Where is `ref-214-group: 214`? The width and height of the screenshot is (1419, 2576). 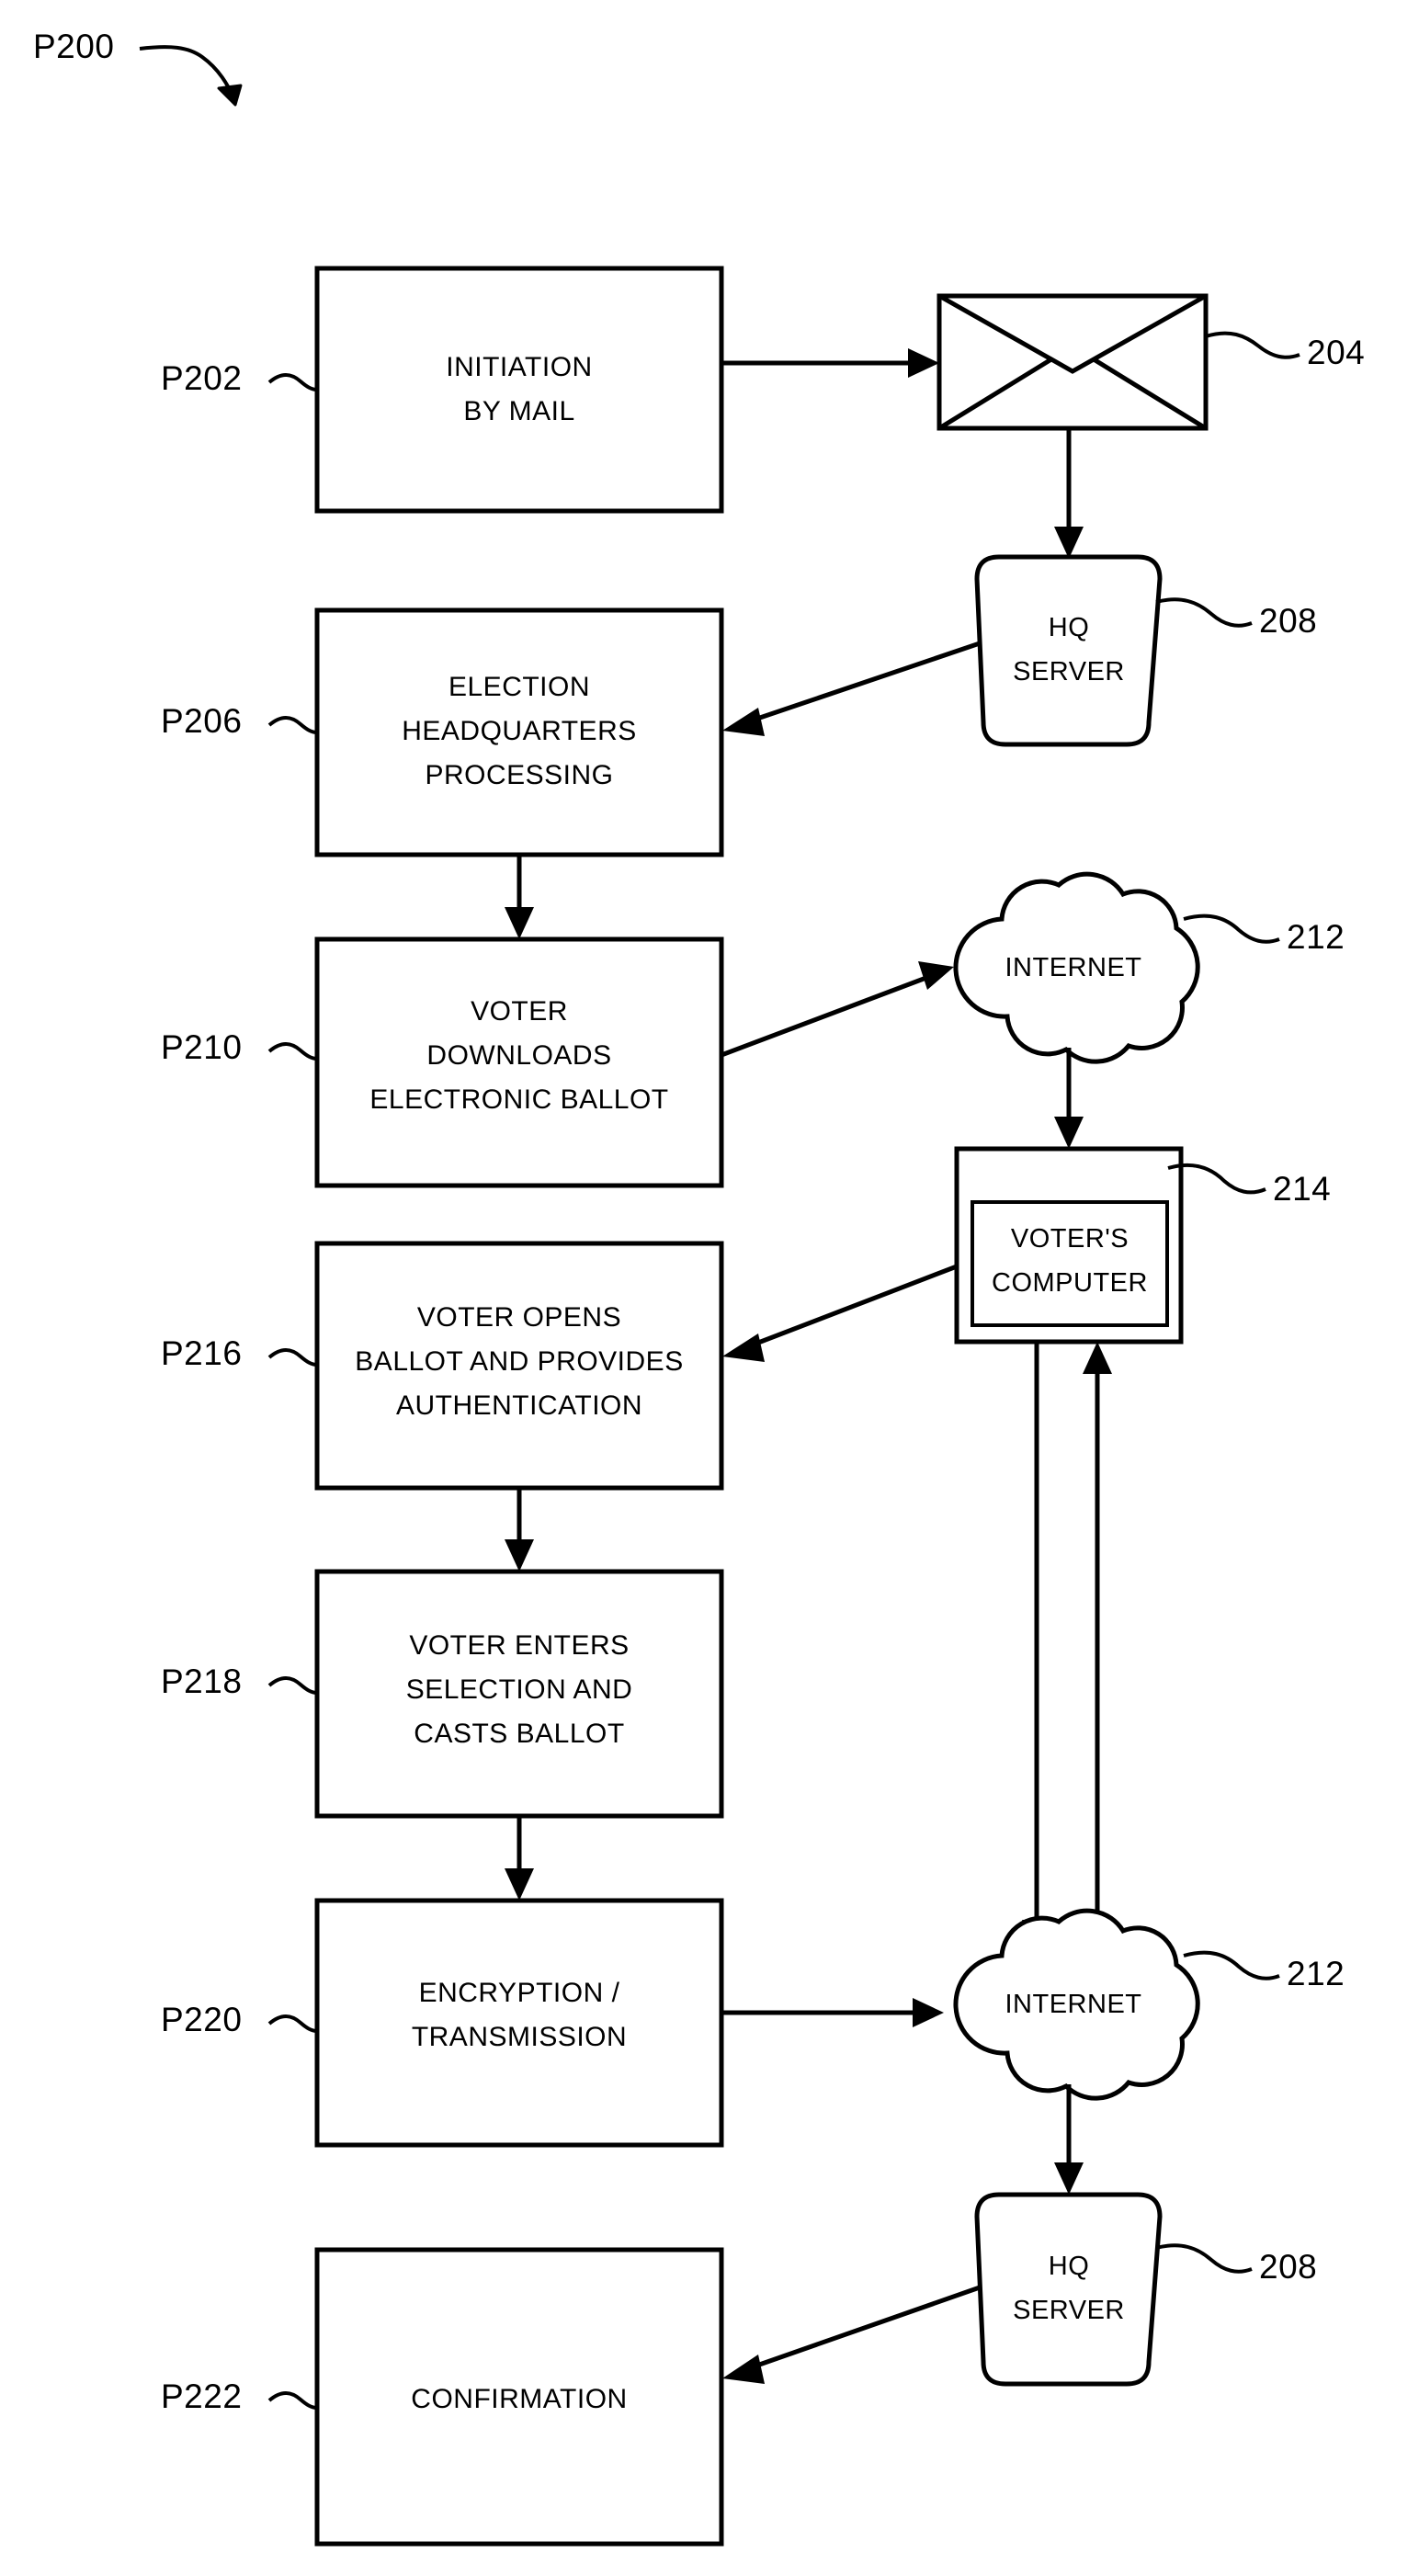
ref-214-group: 214 is located at coordinates (1249, 1186).